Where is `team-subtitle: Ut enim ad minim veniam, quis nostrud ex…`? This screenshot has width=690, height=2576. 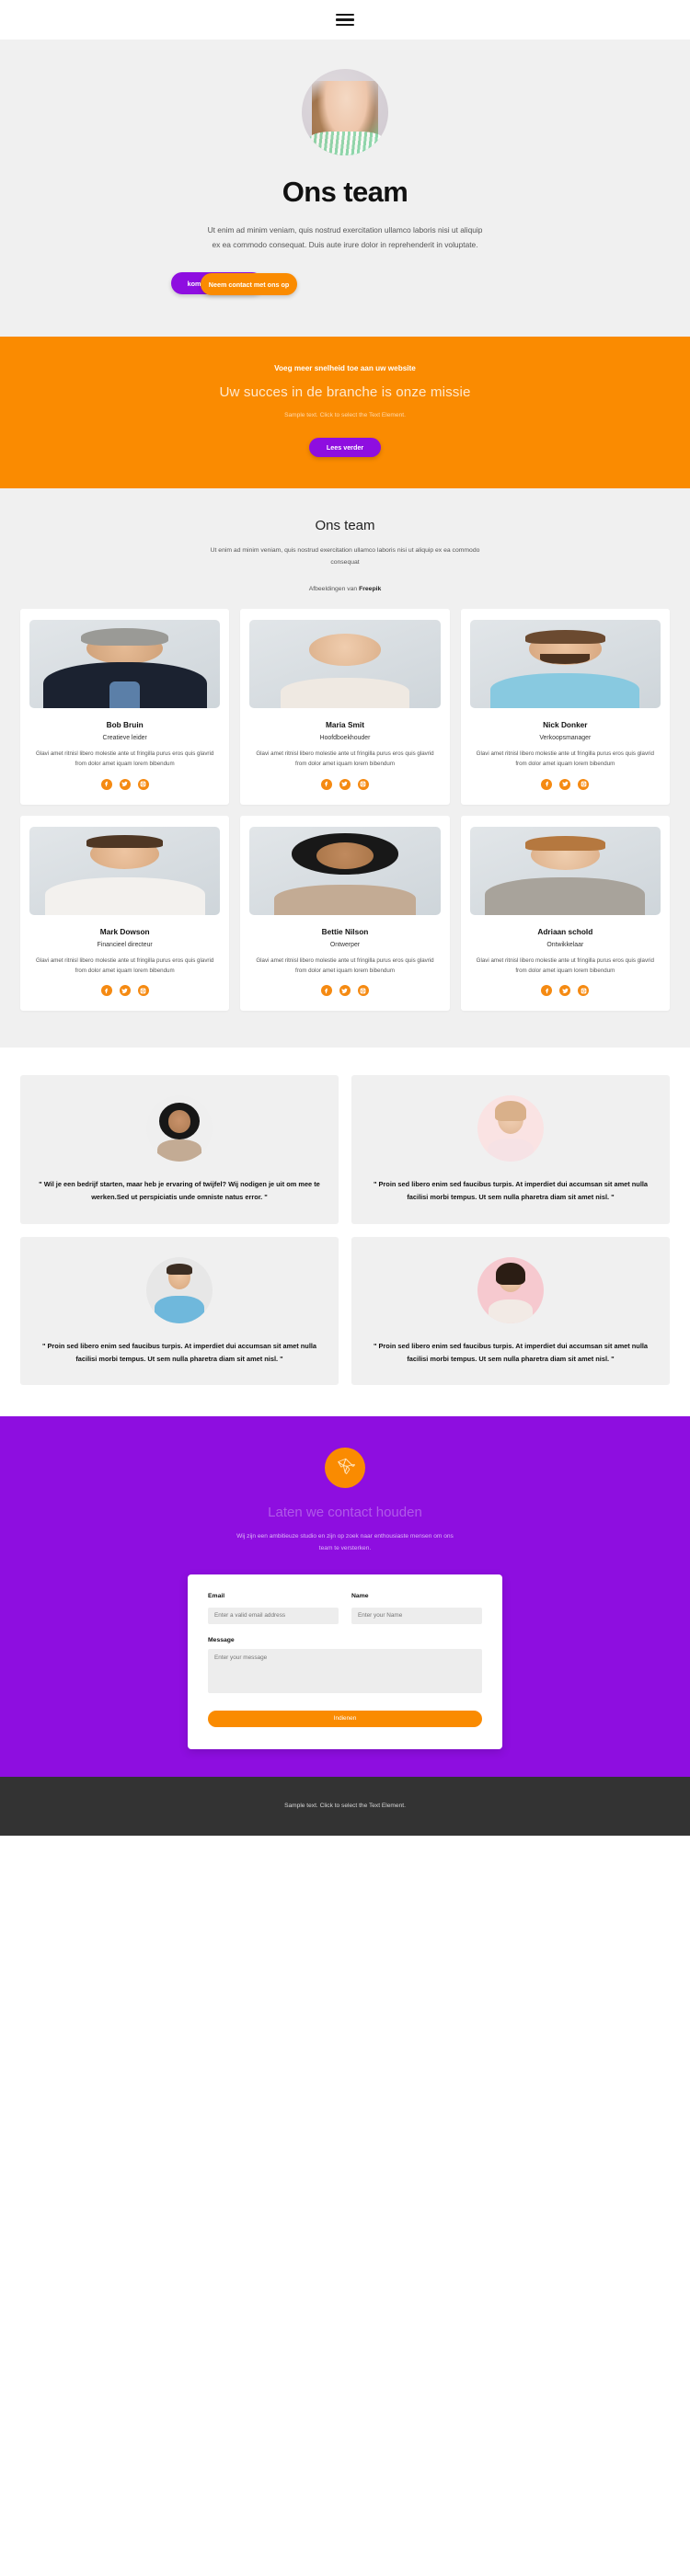 team-subtitle: Ut enim ad minim veniam, quis nostrud ex… is located at coordinates (345, 557).